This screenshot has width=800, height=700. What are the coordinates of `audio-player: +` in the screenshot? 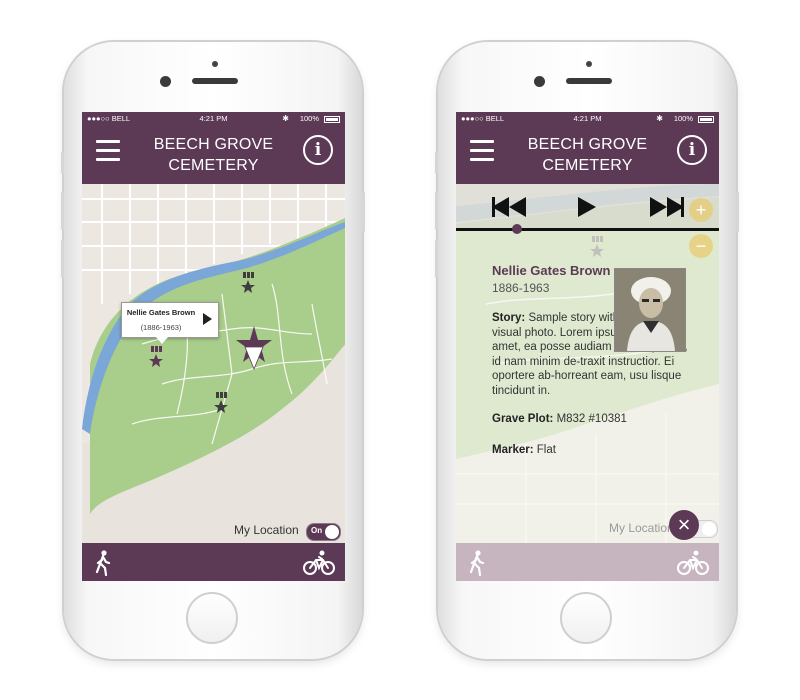 It's located at (587, 207).